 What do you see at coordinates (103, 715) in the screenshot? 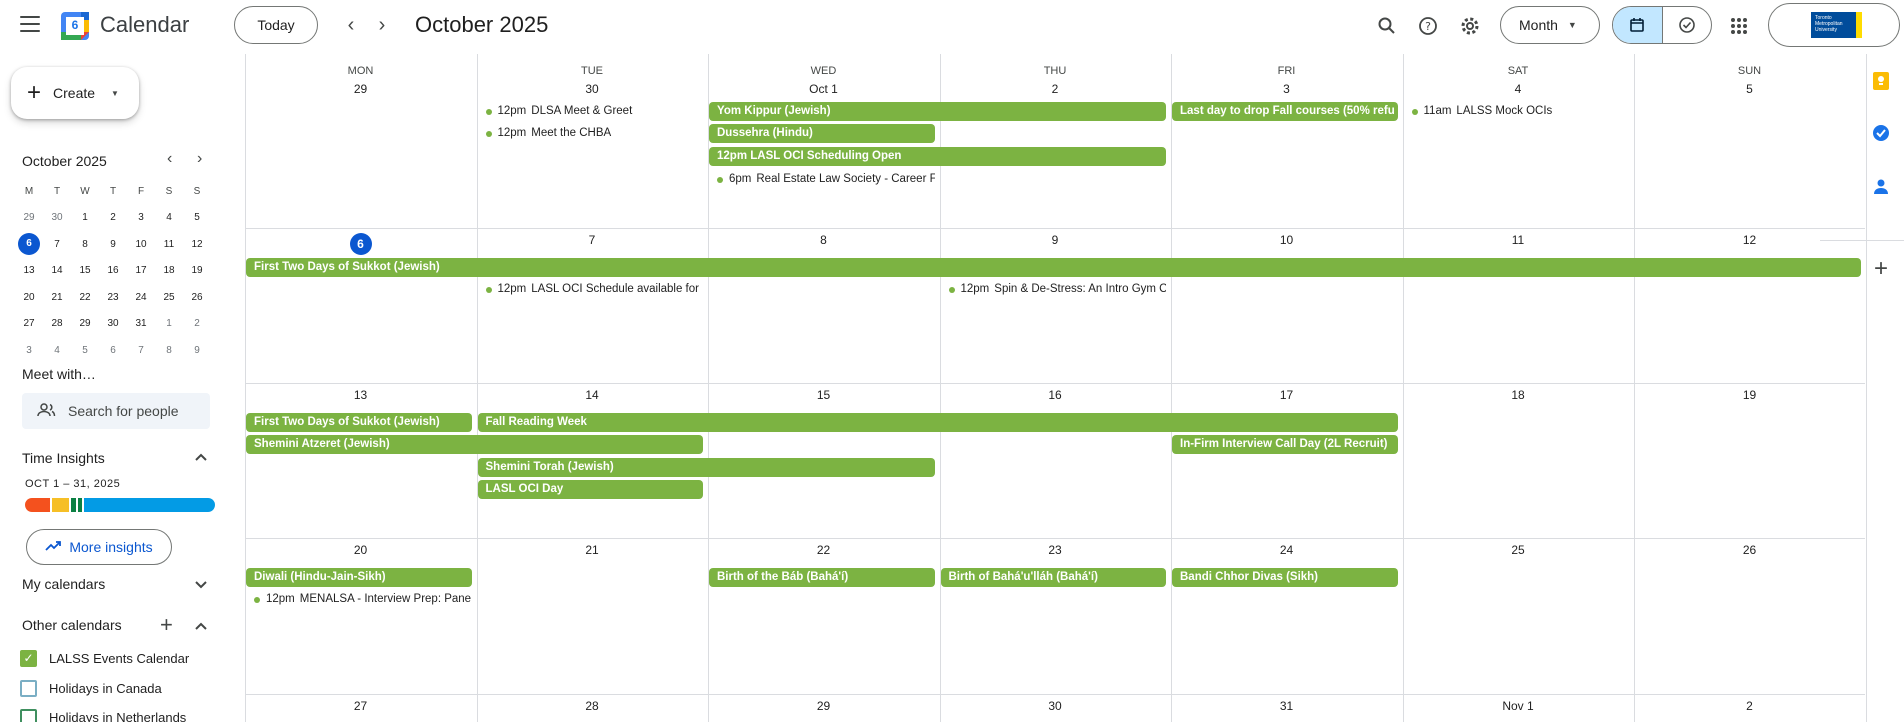
I see `calendar-item-holidays-netherlands: Holidays in Netherlands` at bounding box center [103, 715].